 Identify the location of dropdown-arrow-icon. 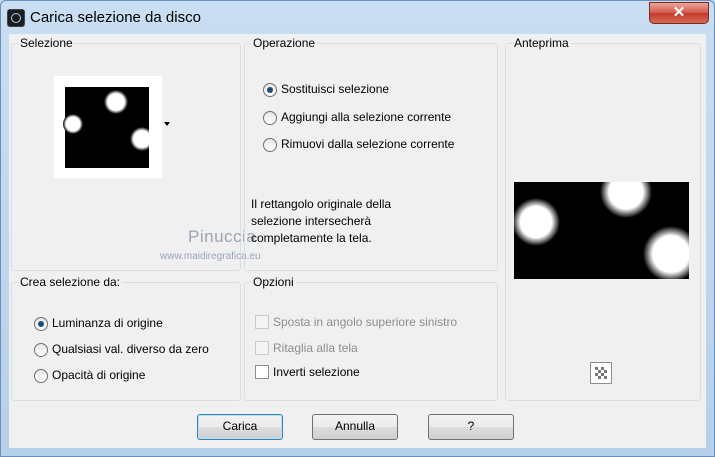
(167, 124).